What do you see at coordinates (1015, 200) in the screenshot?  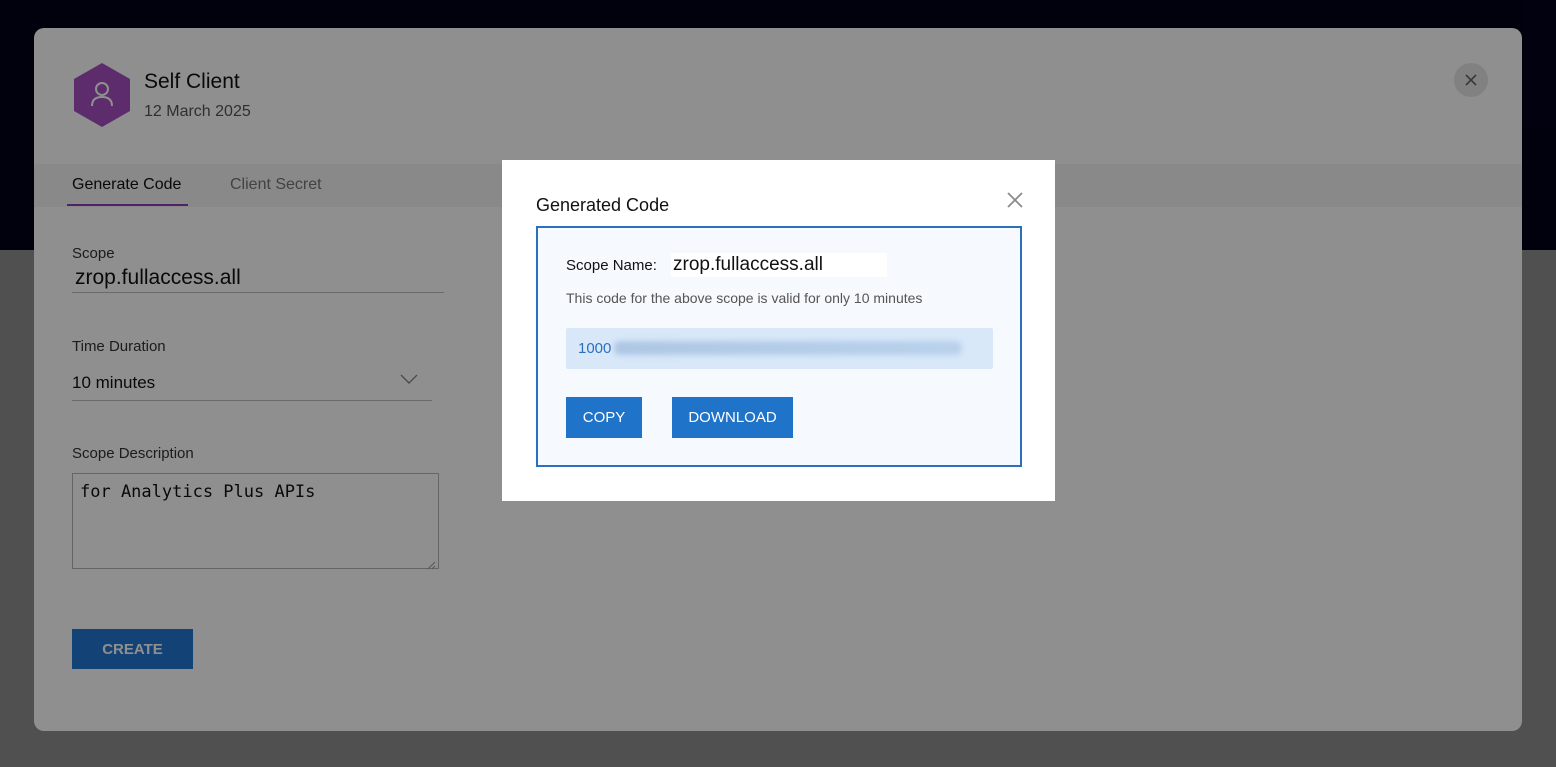 I see `close-icon` at bounding box center [1015, 200].